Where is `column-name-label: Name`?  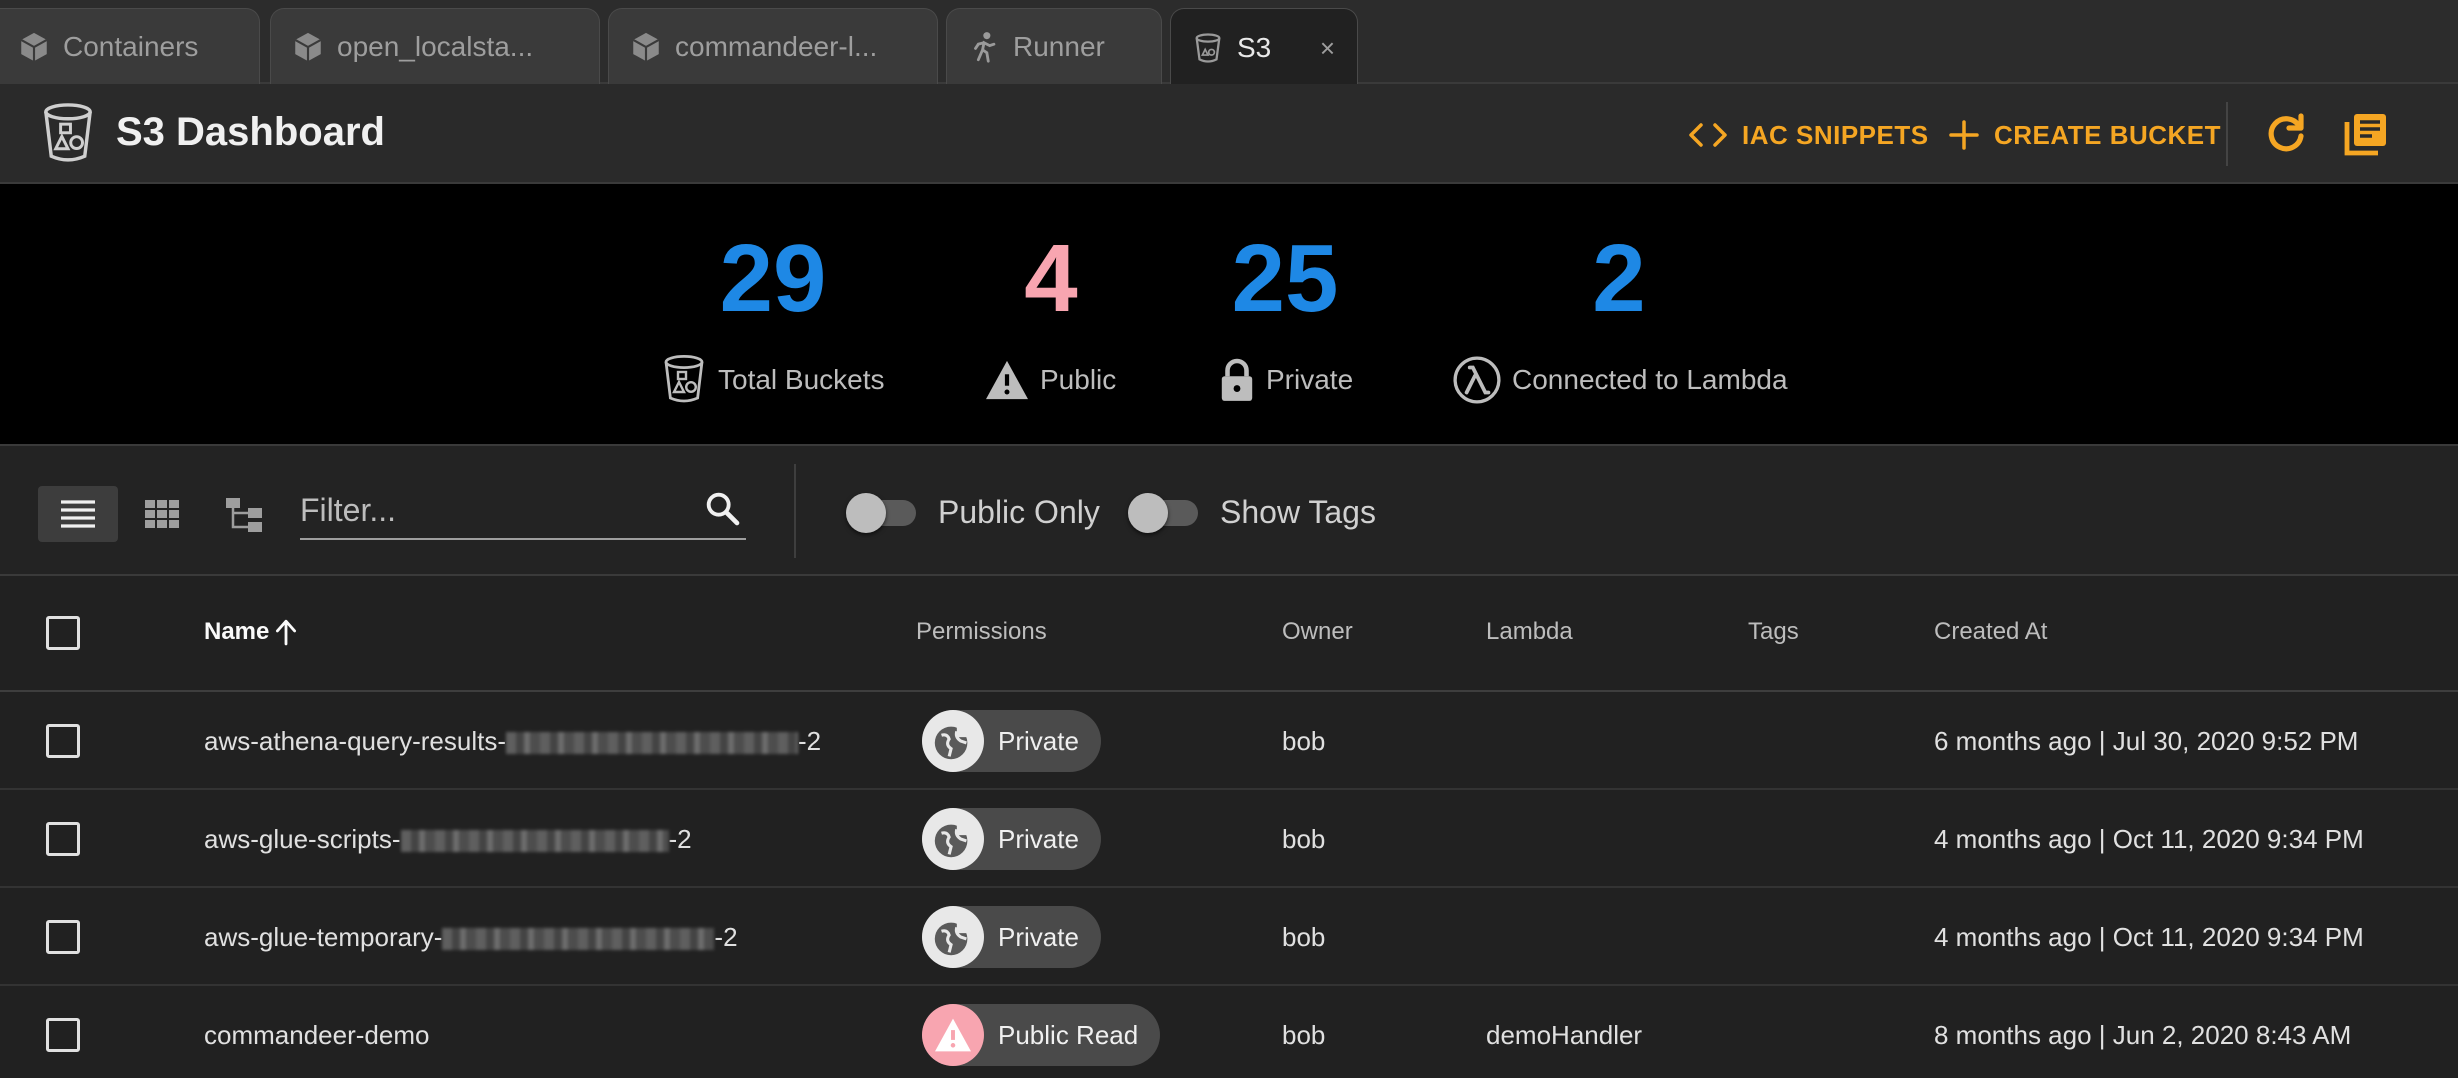
column-name-label: Name is located at coordinates (237, 631).